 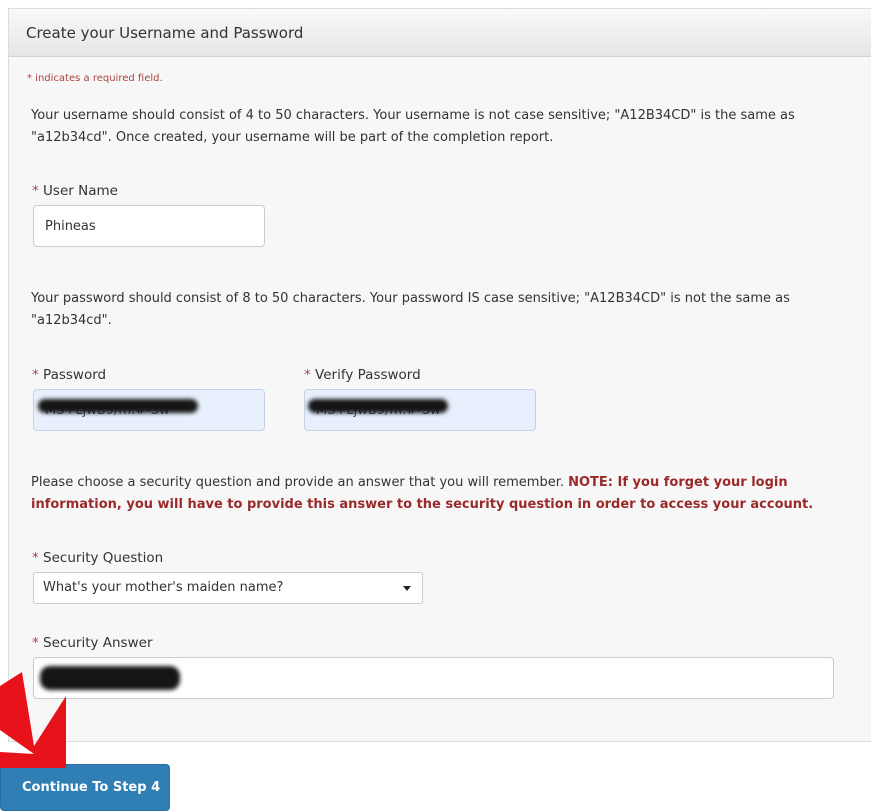 I want to click on verify-password-label-text: Verify Password, so click(x=365, y=375).